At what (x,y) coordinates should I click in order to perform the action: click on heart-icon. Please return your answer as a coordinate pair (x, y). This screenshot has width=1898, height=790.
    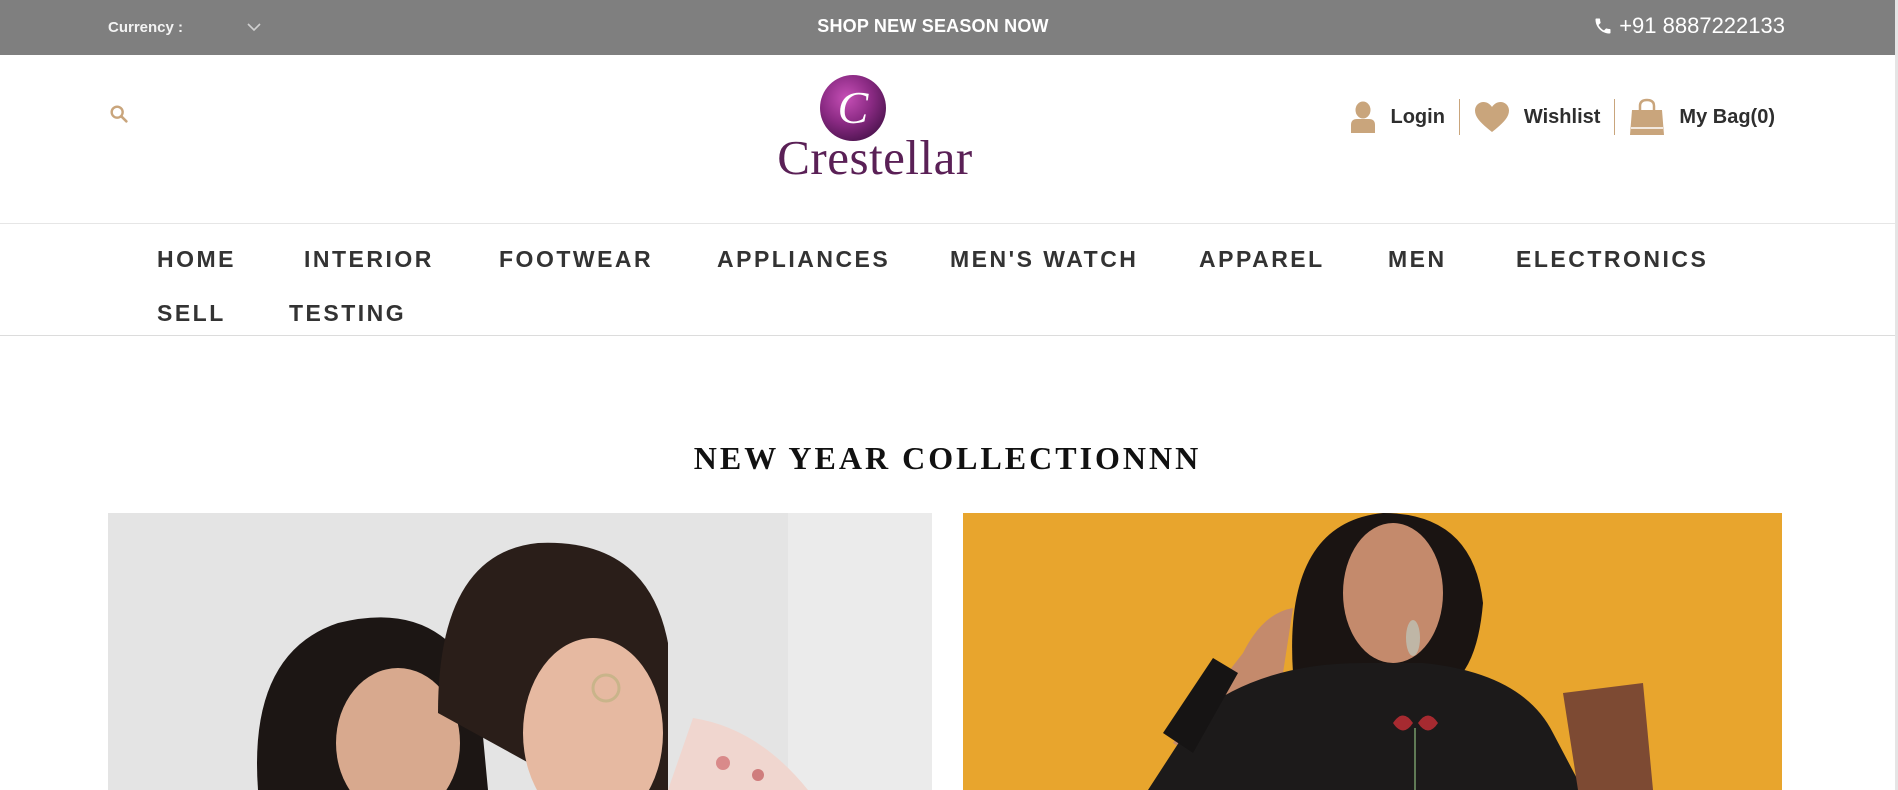
    Looking at the image, I should click on (1491, 117).